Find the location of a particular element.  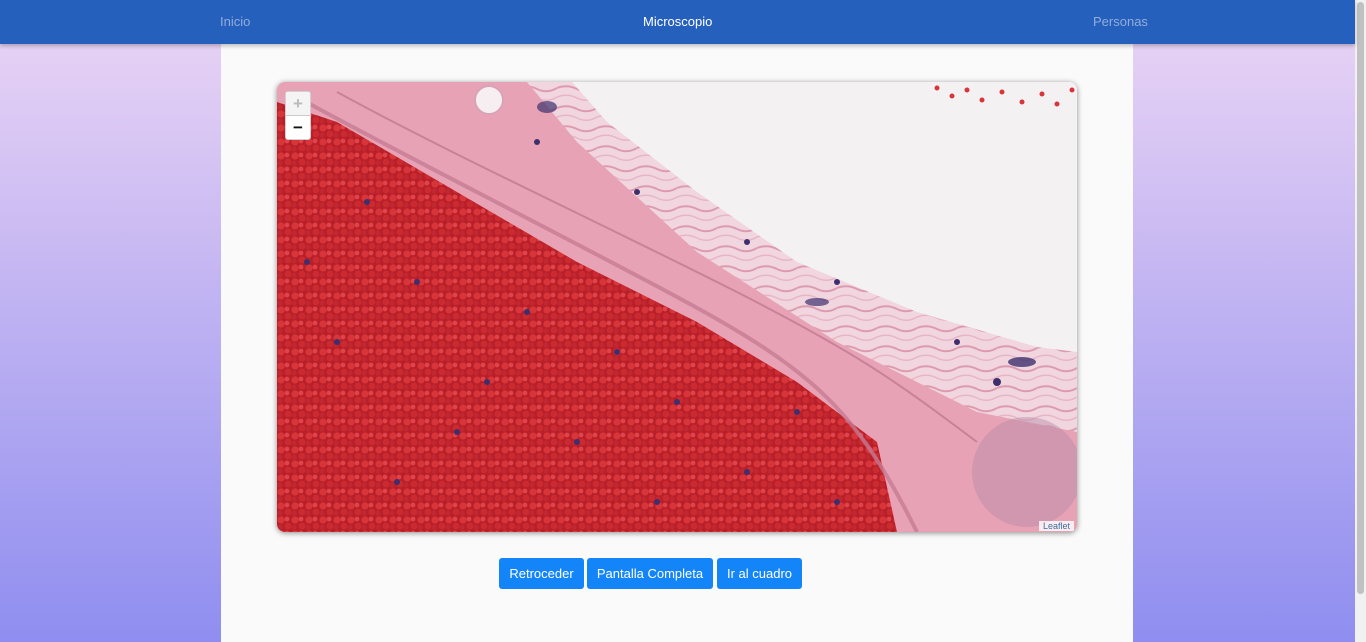

nav-link-personas: Personas is located at coordinates (1120, 21).